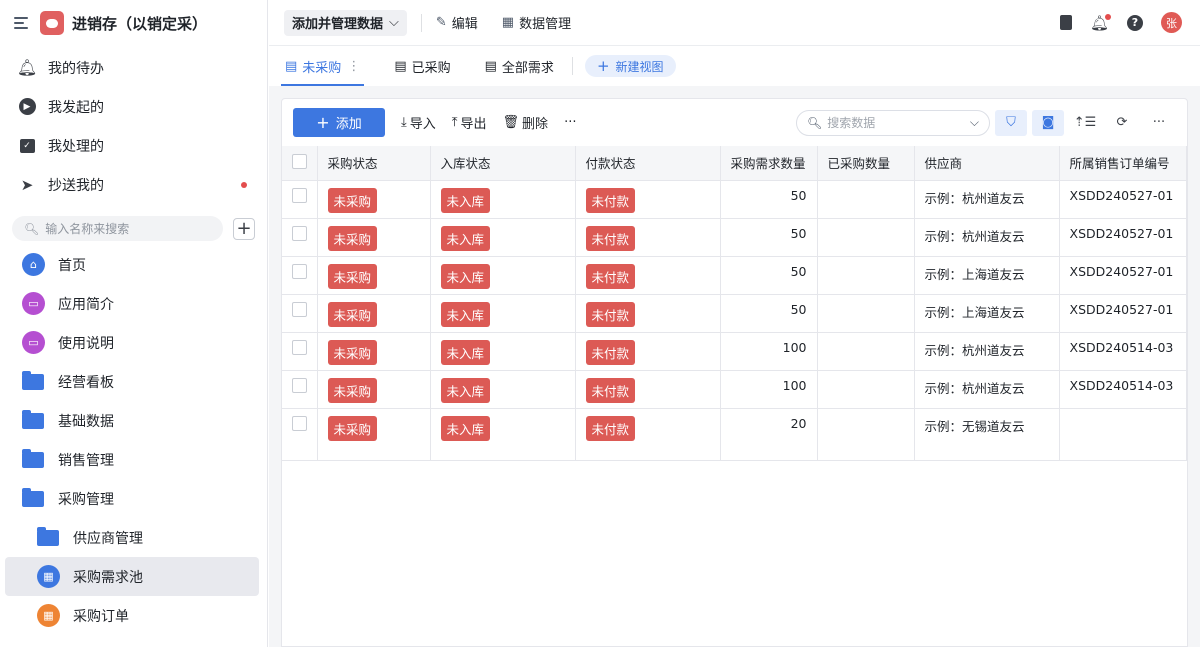 This screenshot has width=1200, height=647. What do you see at coordinates (117, 228) in the screenshot?
I see `sidebar-search-input: 🔍︎ 输入名称来搜索` at bounding box center [117, 228].